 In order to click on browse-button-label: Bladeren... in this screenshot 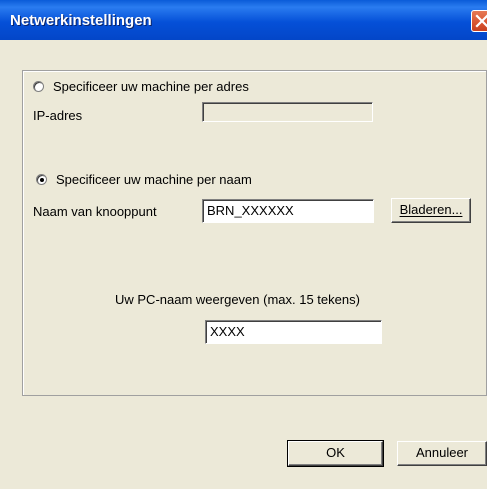, I will do `click(431, 209)`.